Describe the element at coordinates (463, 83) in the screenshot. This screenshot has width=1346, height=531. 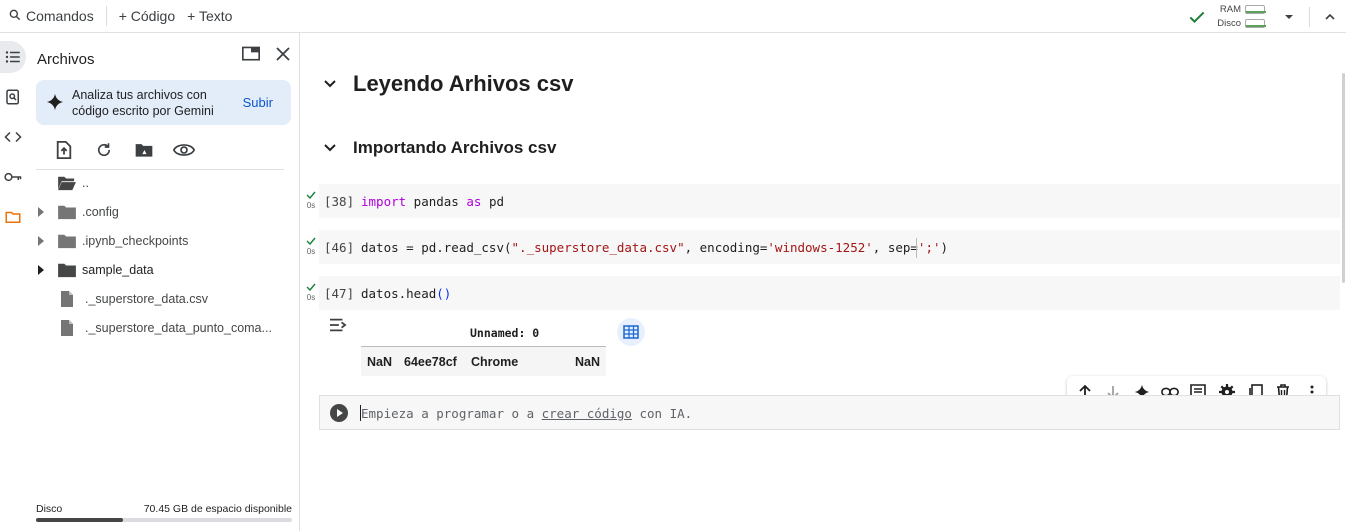
I see `heading-1-text: Leyendo Arhivos csv` at that location.